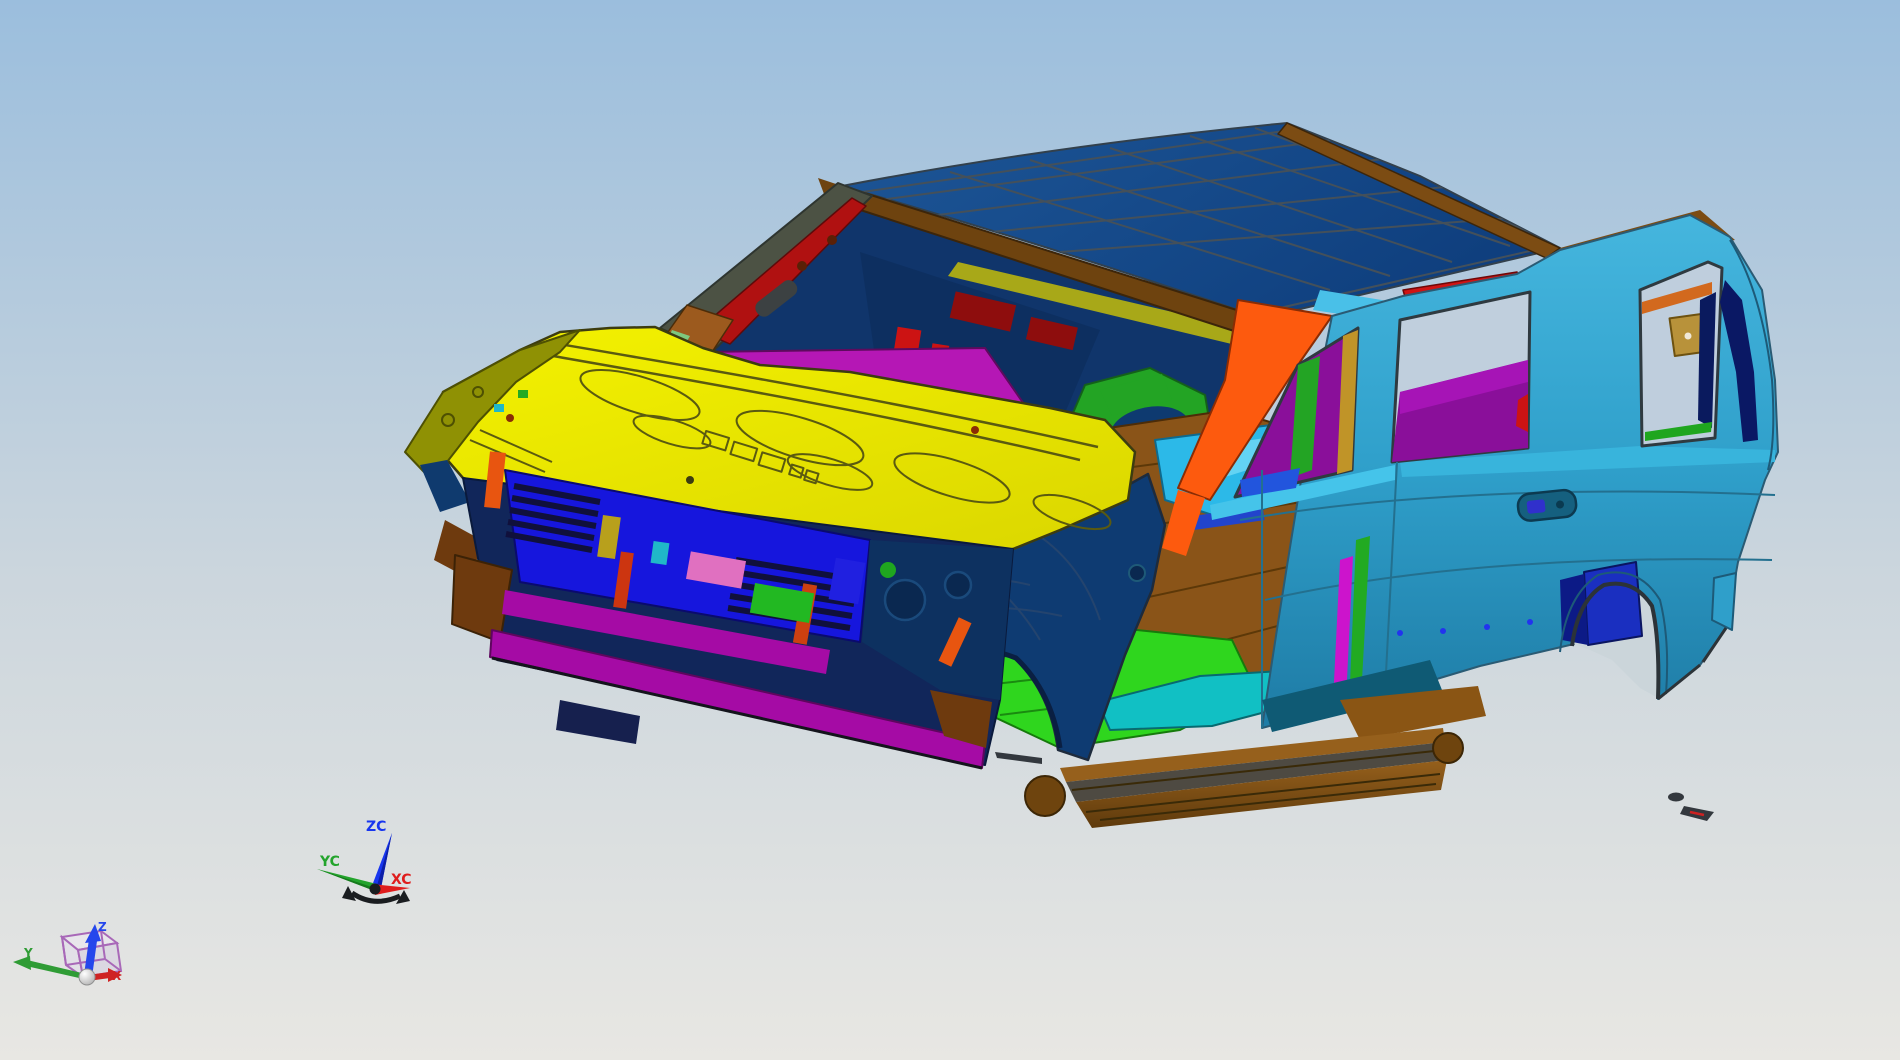 Image resolution: width=1900 pixels, height=1060 pixels. What do you see at coordinates (1613, 603) in the screenshot?
I see `rear-wheelwell-box-blue` at bounding box center [1613, 603].